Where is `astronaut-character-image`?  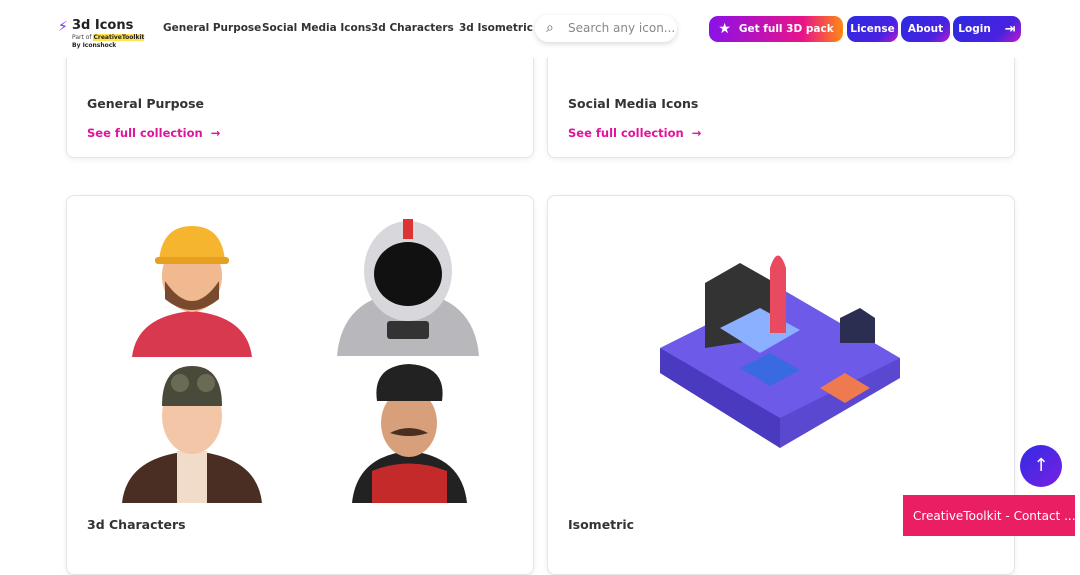 astronaut-character-image is located at coordinates (408, 287).